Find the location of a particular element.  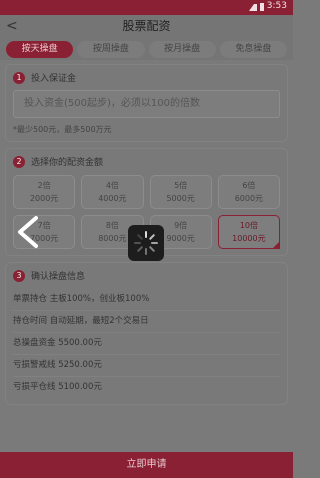

leverage-option-selected: 10倍 10000元 is located at coordinates (248, 232).